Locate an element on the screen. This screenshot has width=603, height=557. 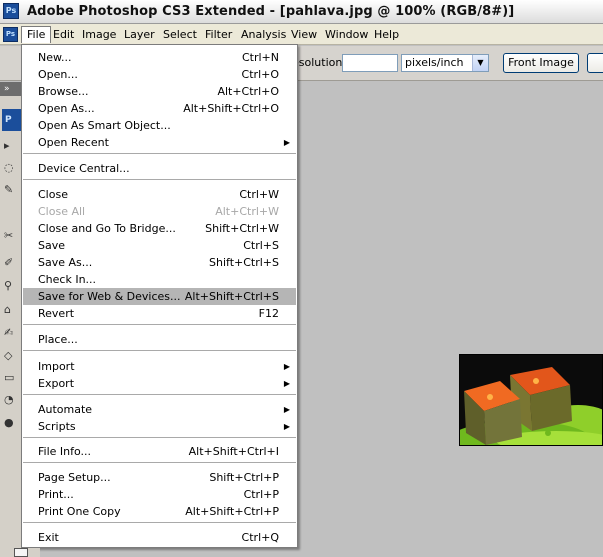
document-image is located at coordinates (531, 400).